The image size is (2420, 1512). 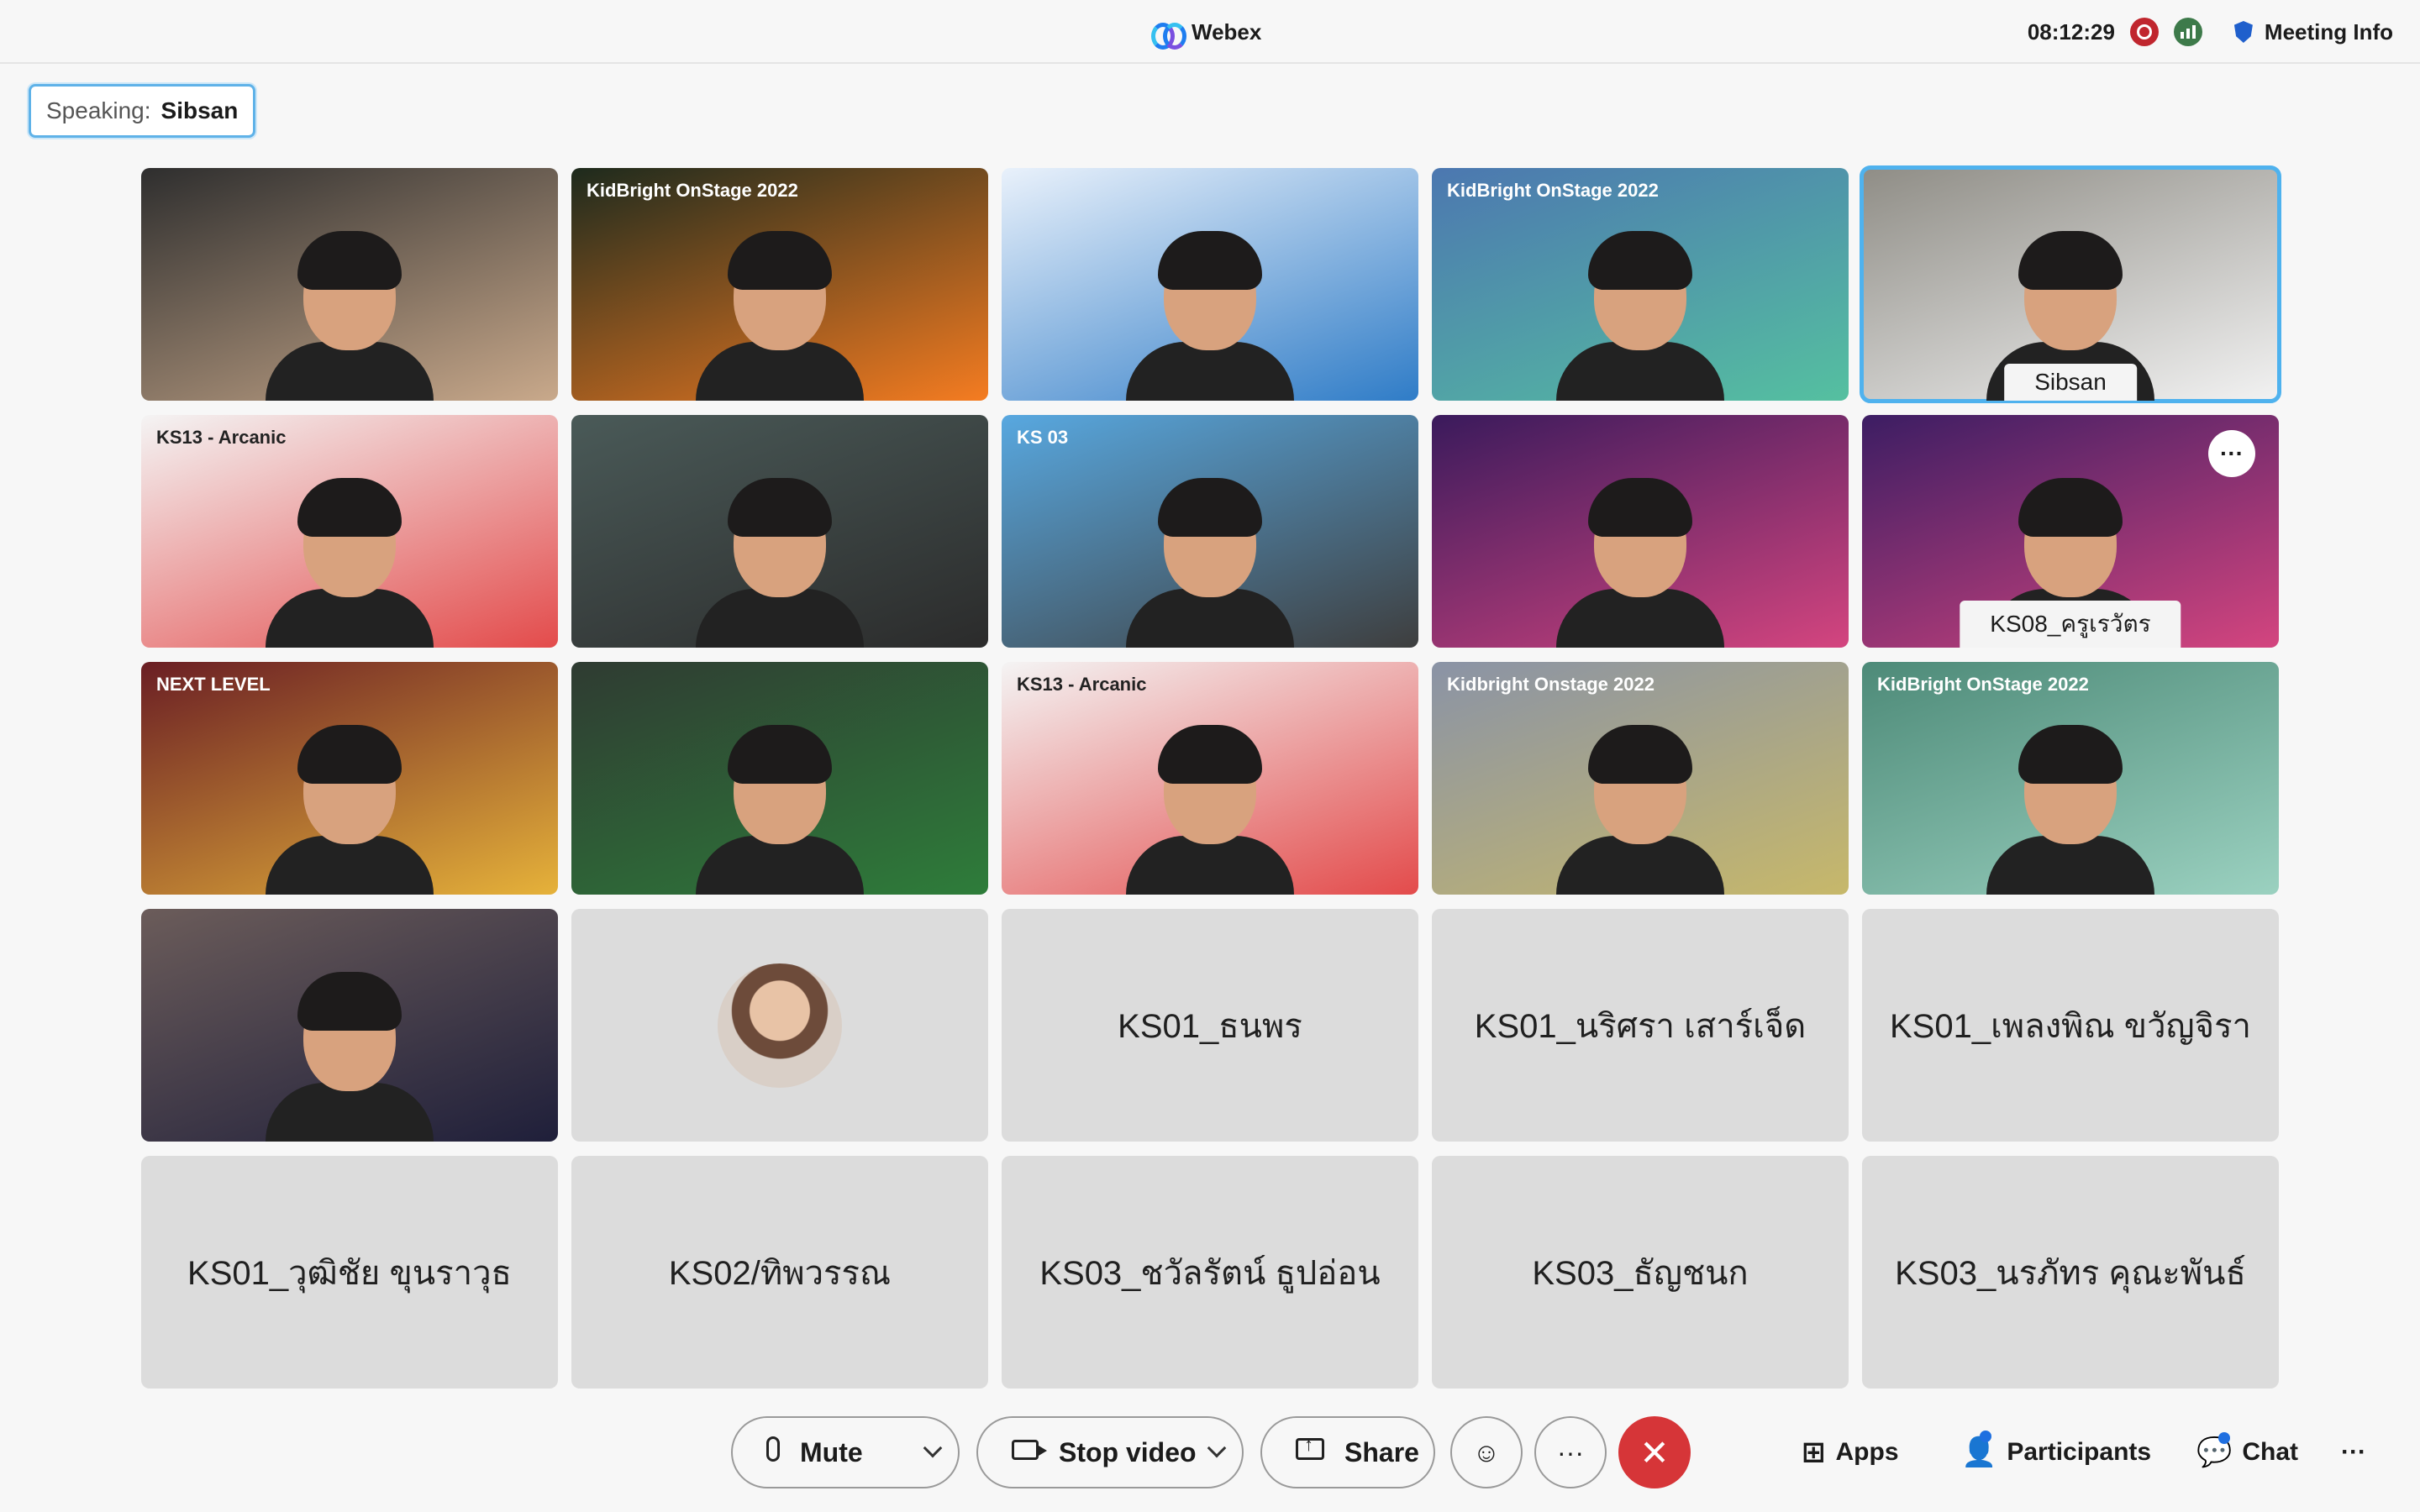 I want to click on status-area: 08:12:29 Meeting Info, so click(x=2210, y=32).